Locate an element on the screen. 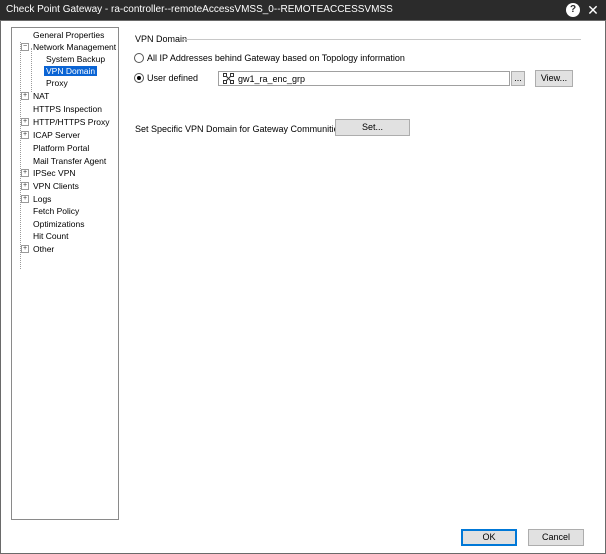 The image size is (606, 554). tree-item-label: Fetch Policy is located at coordinates (56, 211).